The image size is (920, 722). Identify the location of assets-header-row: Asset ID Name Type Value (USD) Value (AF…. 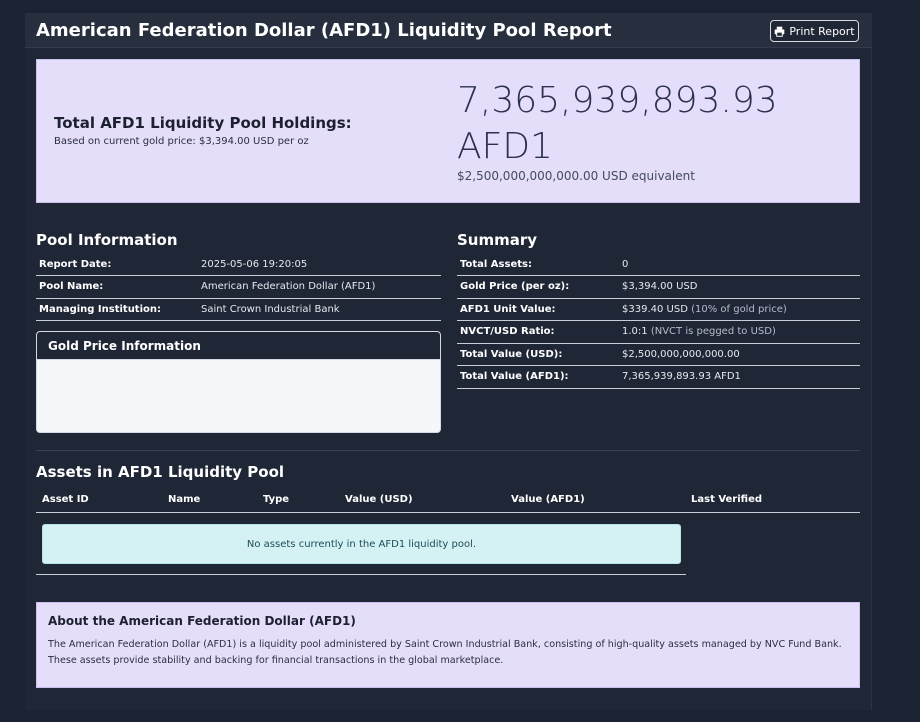
(448, 500).